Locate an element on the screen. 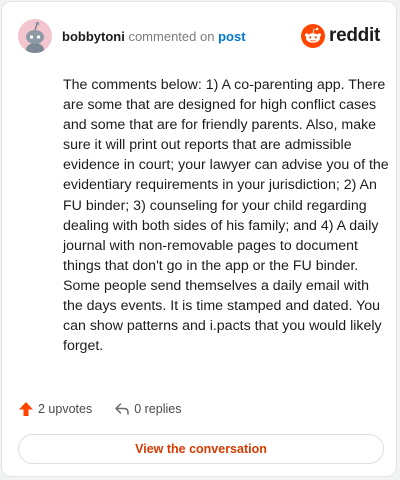  reddit-logo-icon is located at coordinates (313, 36).